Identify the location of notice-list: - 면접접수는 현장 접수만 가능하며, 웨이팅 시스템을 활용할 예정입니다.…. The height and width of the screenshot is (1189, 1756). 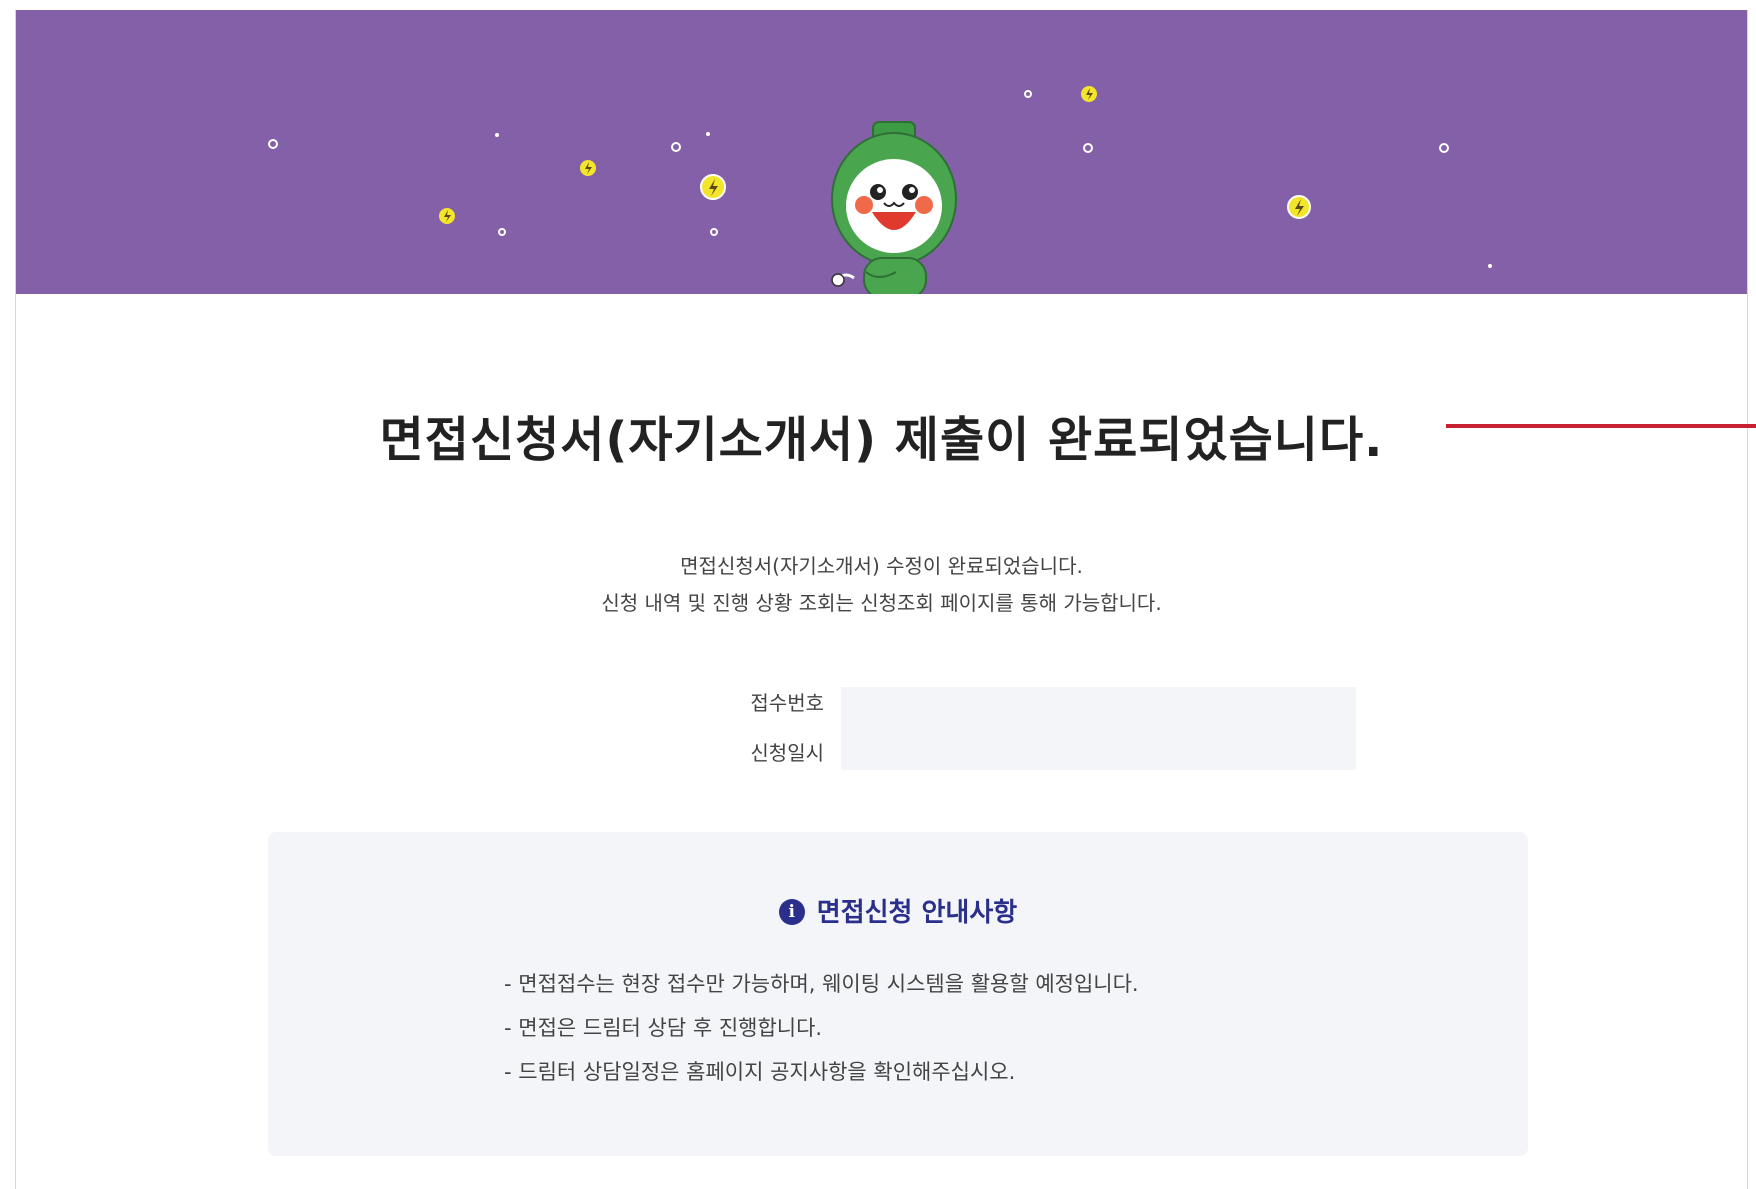
(821, 1028).